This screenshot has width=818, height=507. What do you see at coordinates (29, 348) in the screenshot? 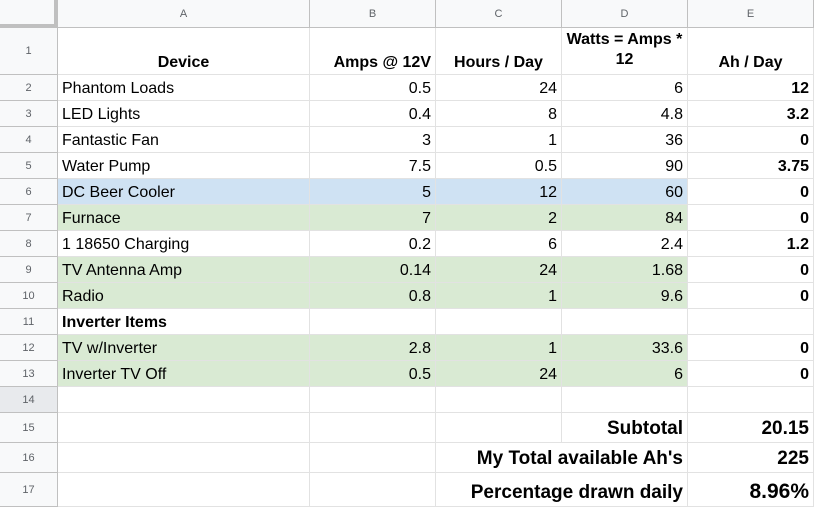
I see `row-header-12: 12` at bounding box center [29, 348].